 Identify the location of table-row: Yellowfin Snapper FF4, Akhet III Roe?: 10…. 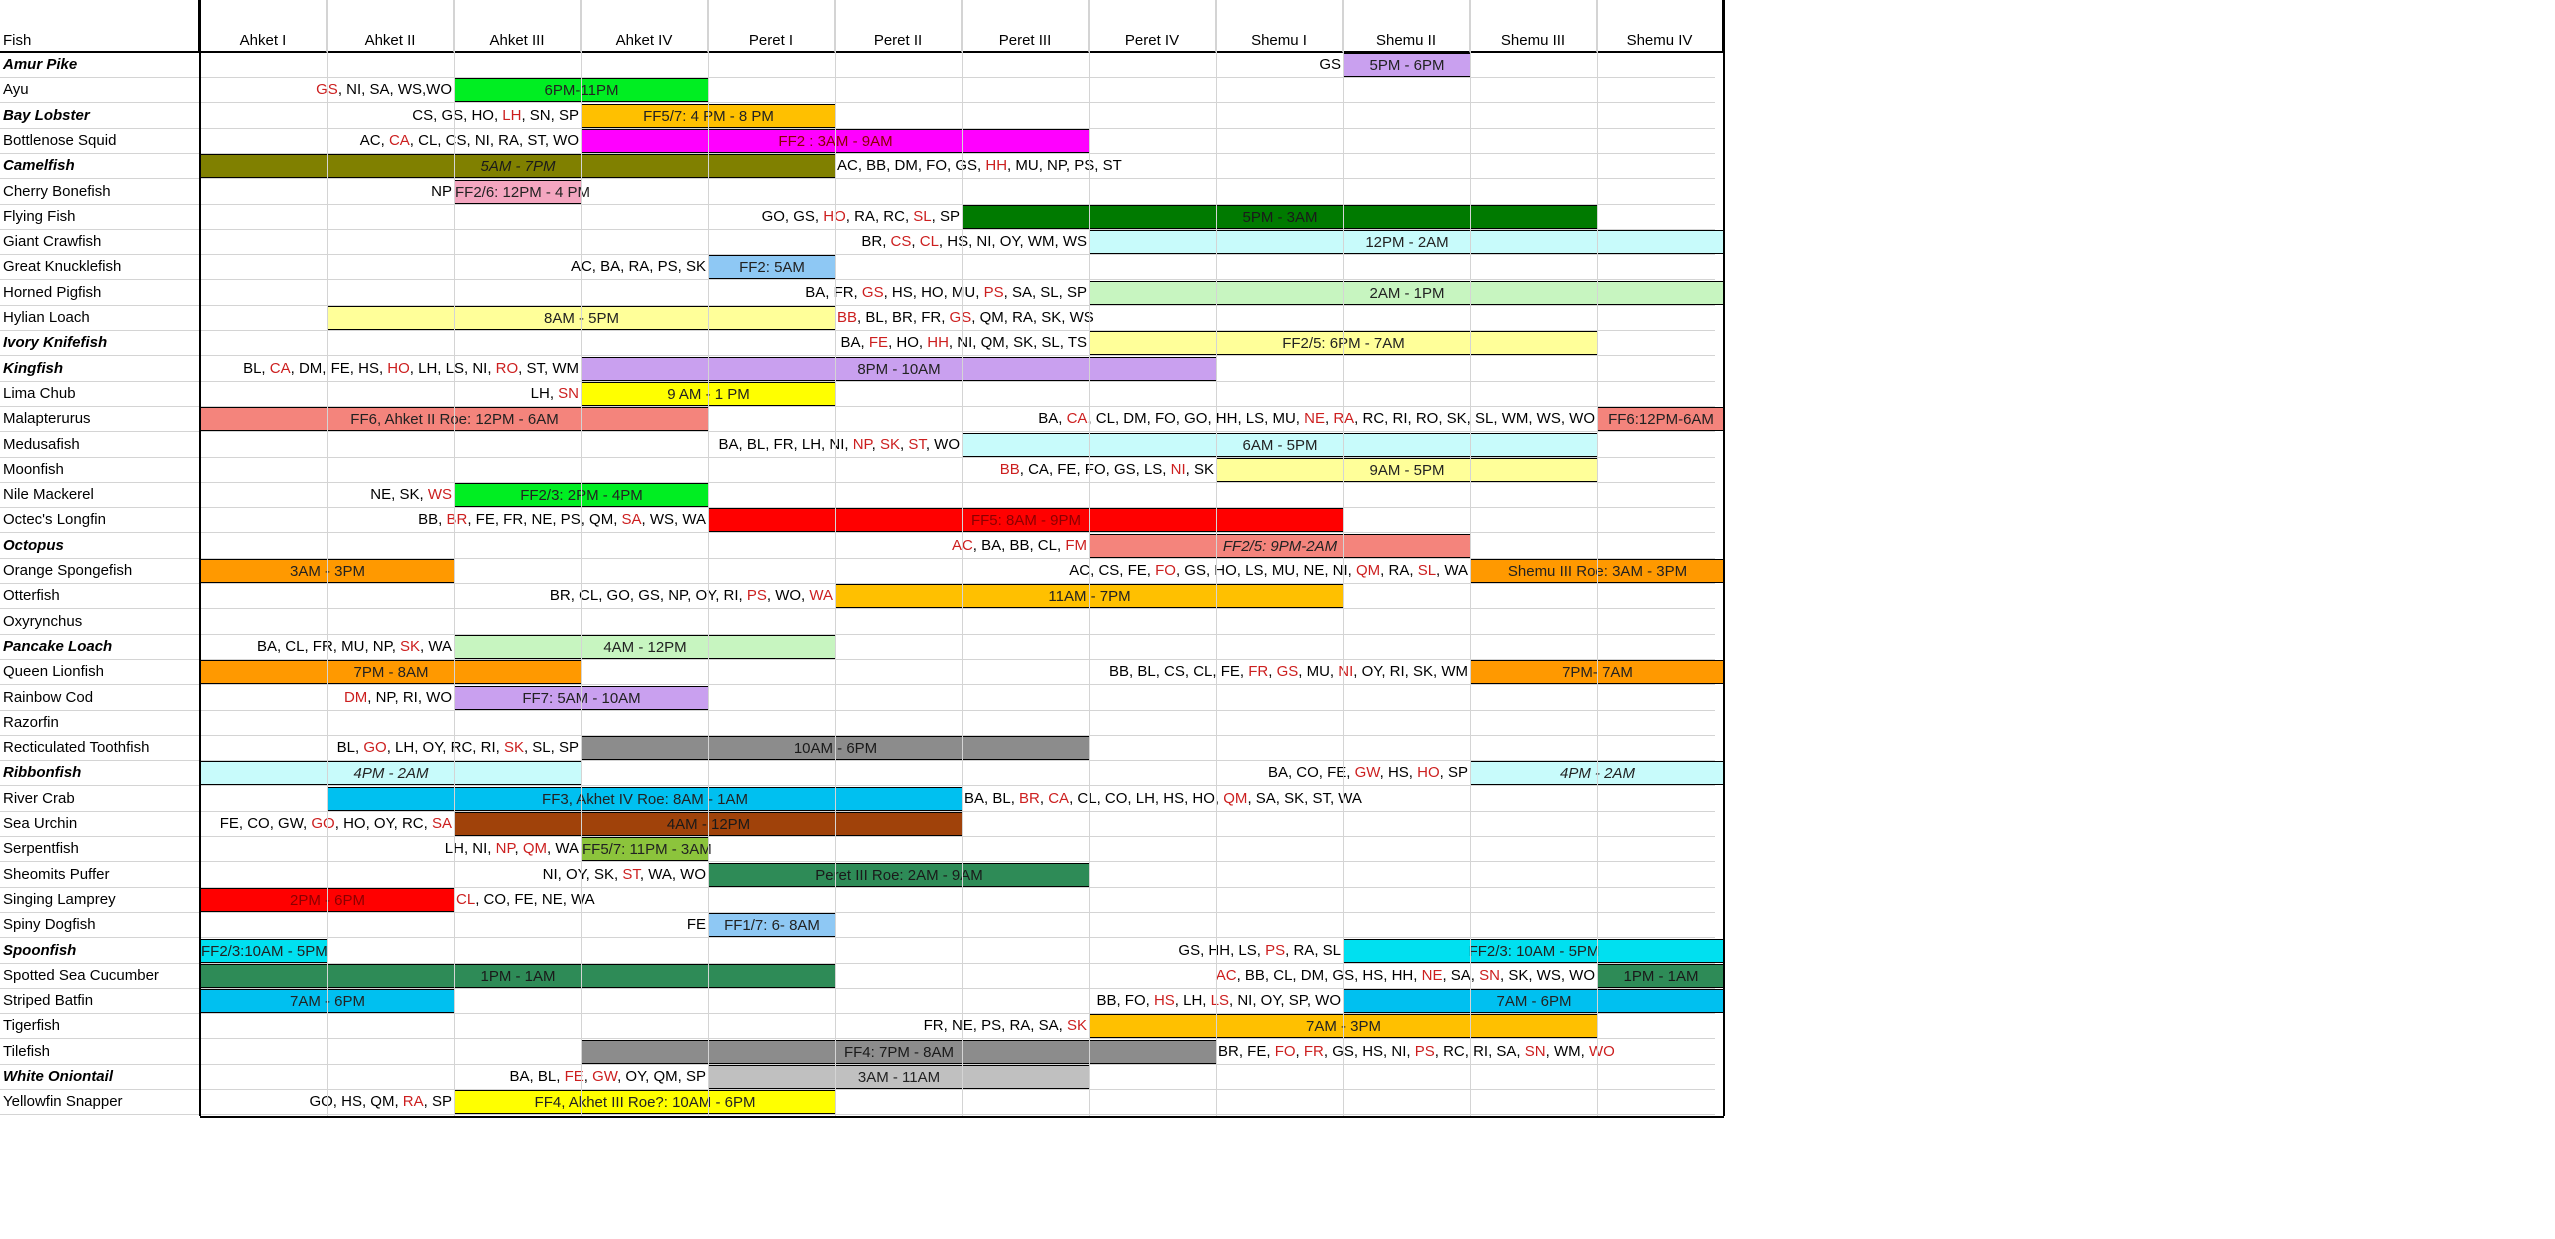
(857, 1103).